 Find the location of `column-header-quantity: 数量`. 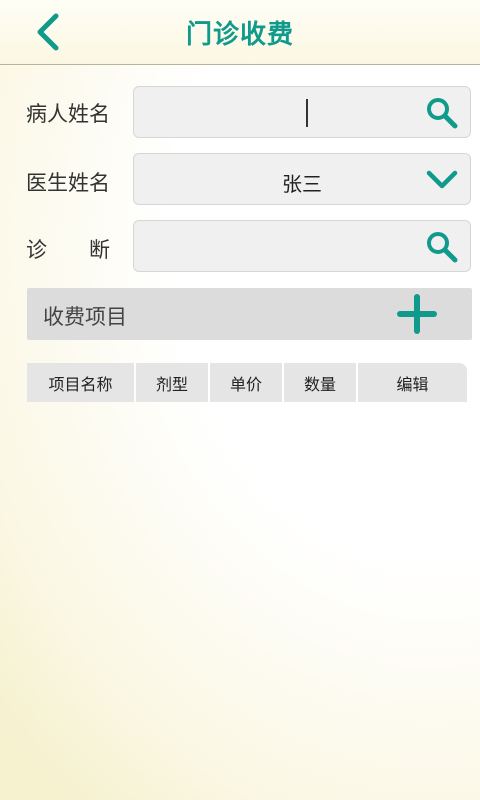

column-header-quantity: 数量 is located at coordinates (320, 382).